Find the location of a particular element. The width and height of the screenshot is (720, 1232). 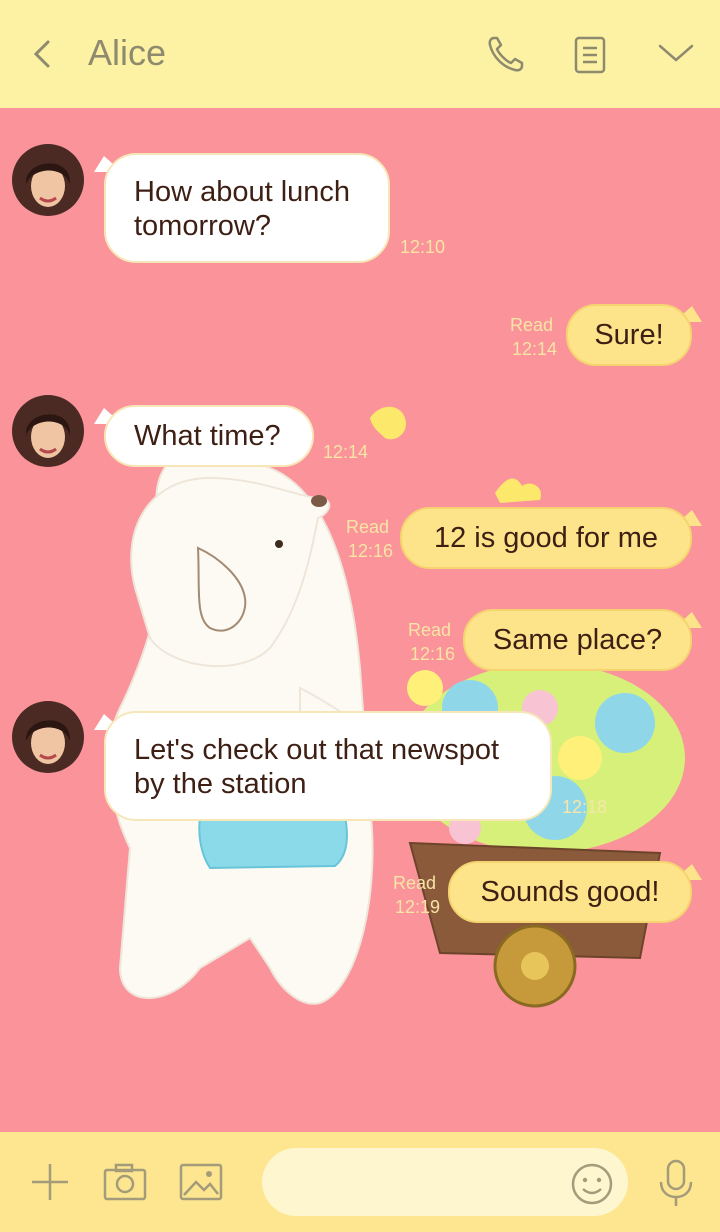

message-bubble-incoming: What time? is located at coordinates (209, 436).